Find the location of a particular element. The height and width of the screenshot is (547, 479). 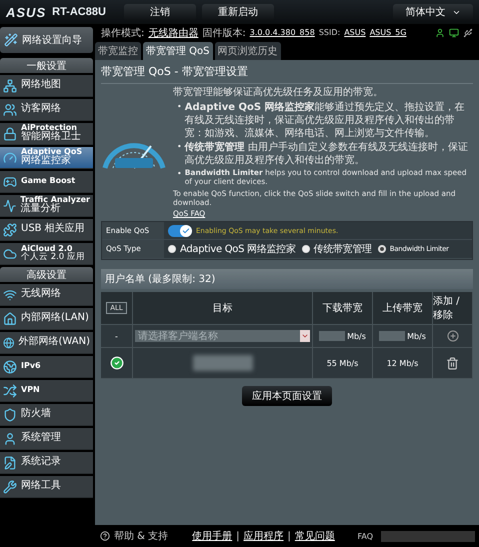

sidebar-section-header: 高级设置 is located at coordinates (46, 274).